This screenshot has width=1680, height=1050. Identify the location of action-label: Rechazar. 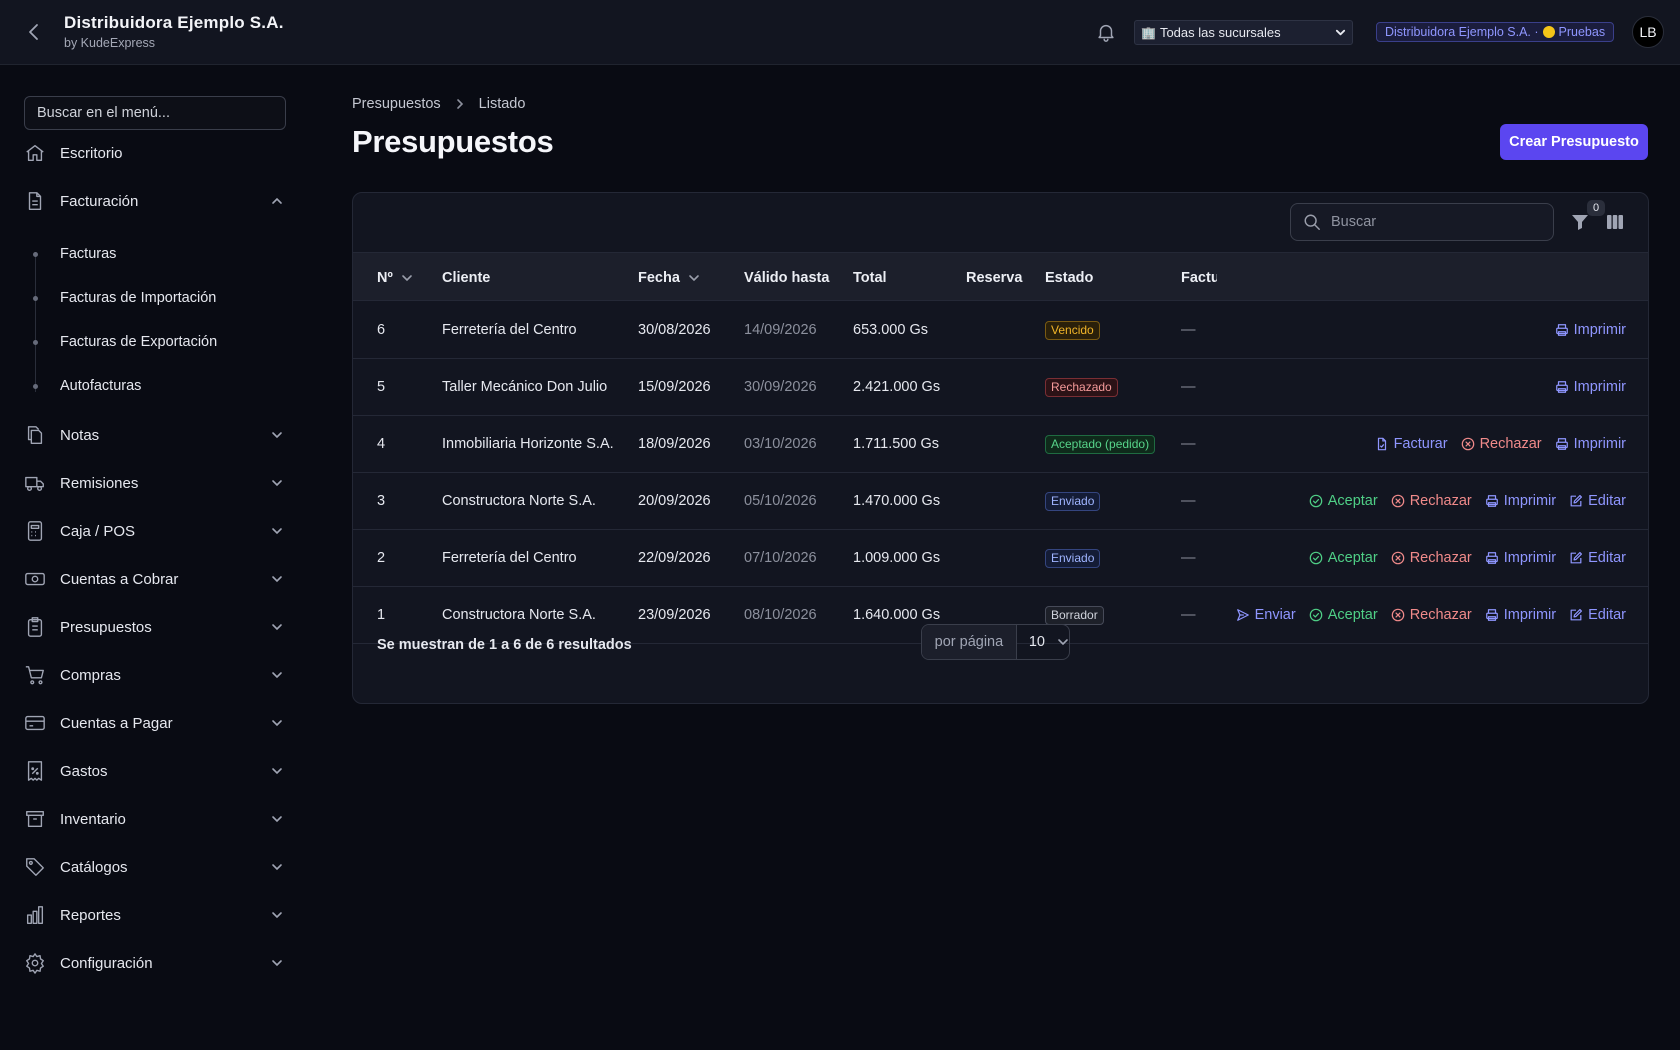
(1440, 558).